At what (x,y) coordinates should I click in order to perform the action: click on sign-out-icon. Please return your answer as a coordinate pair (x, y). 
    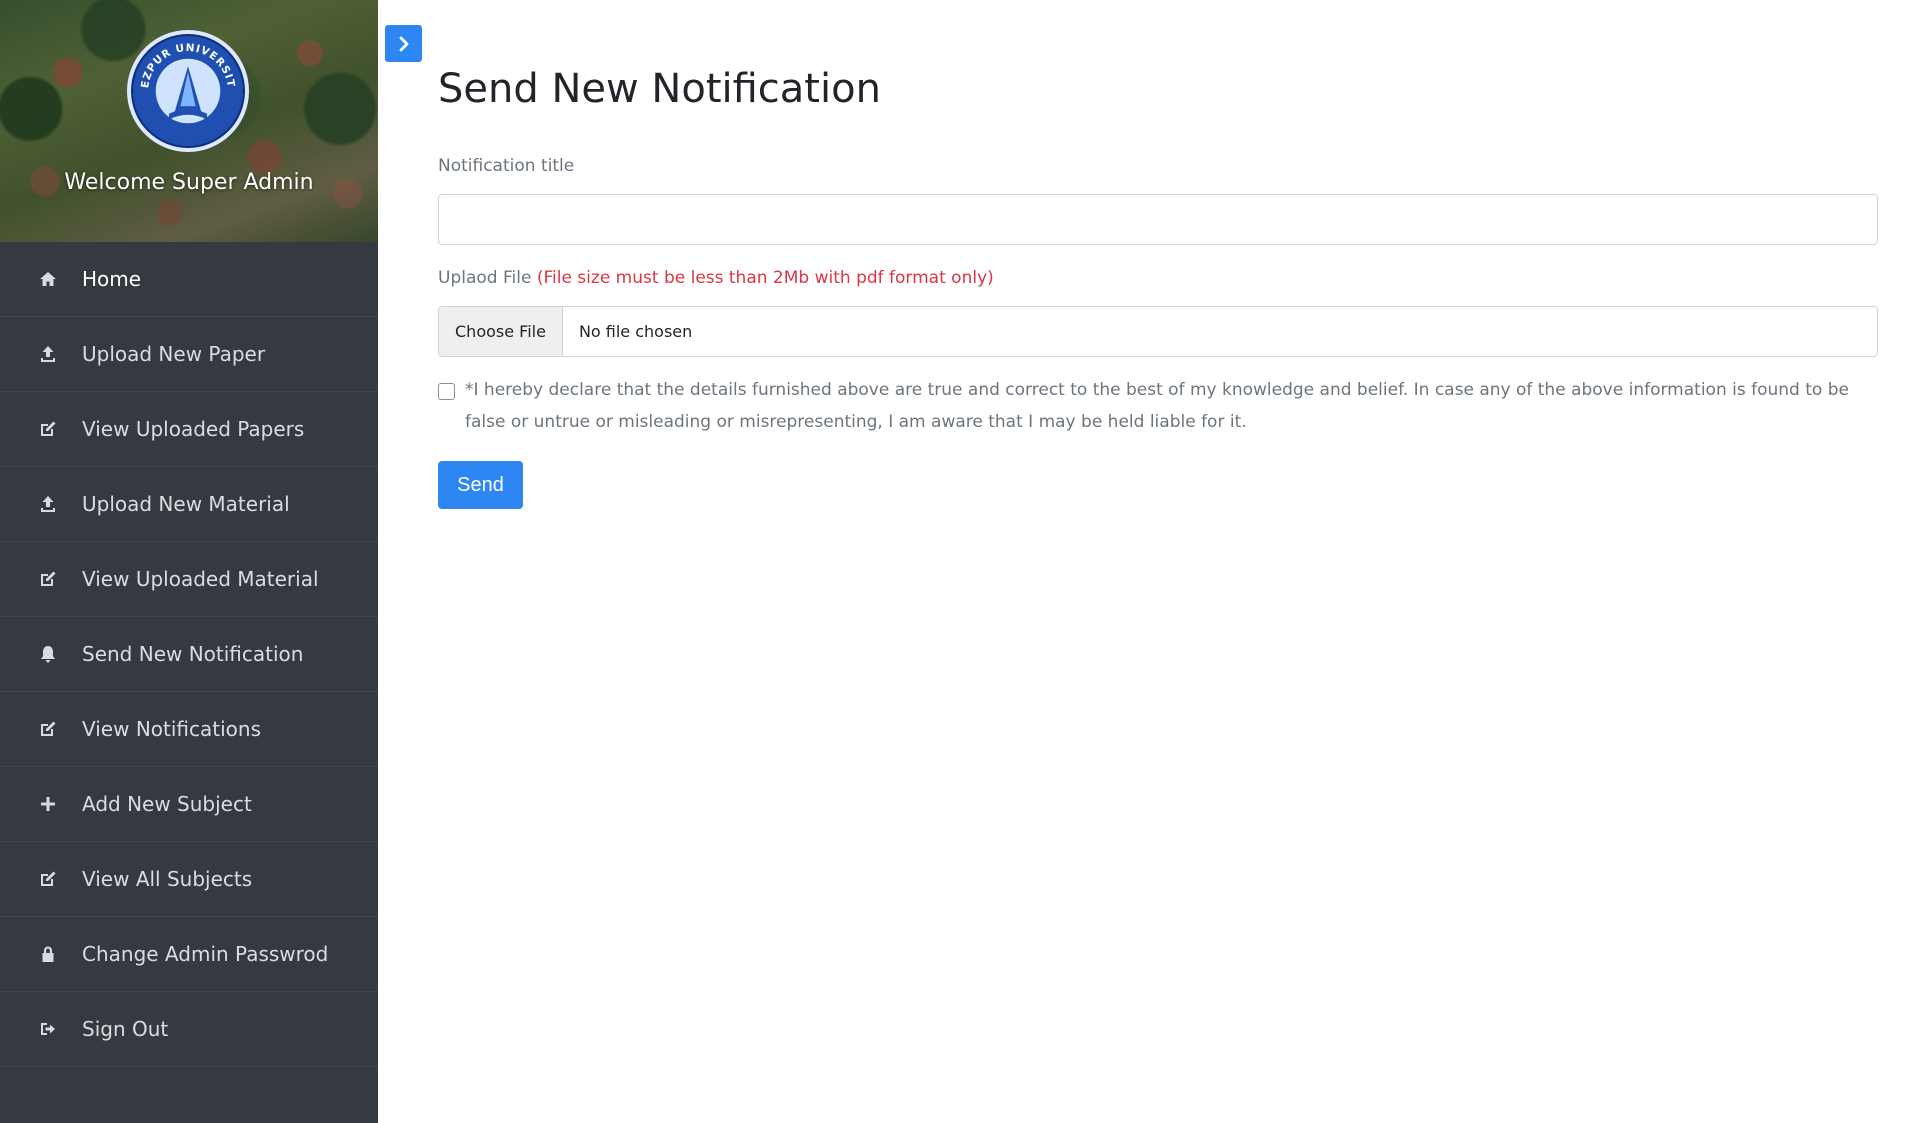
    Looking at the image, I should click on (48, 1029).